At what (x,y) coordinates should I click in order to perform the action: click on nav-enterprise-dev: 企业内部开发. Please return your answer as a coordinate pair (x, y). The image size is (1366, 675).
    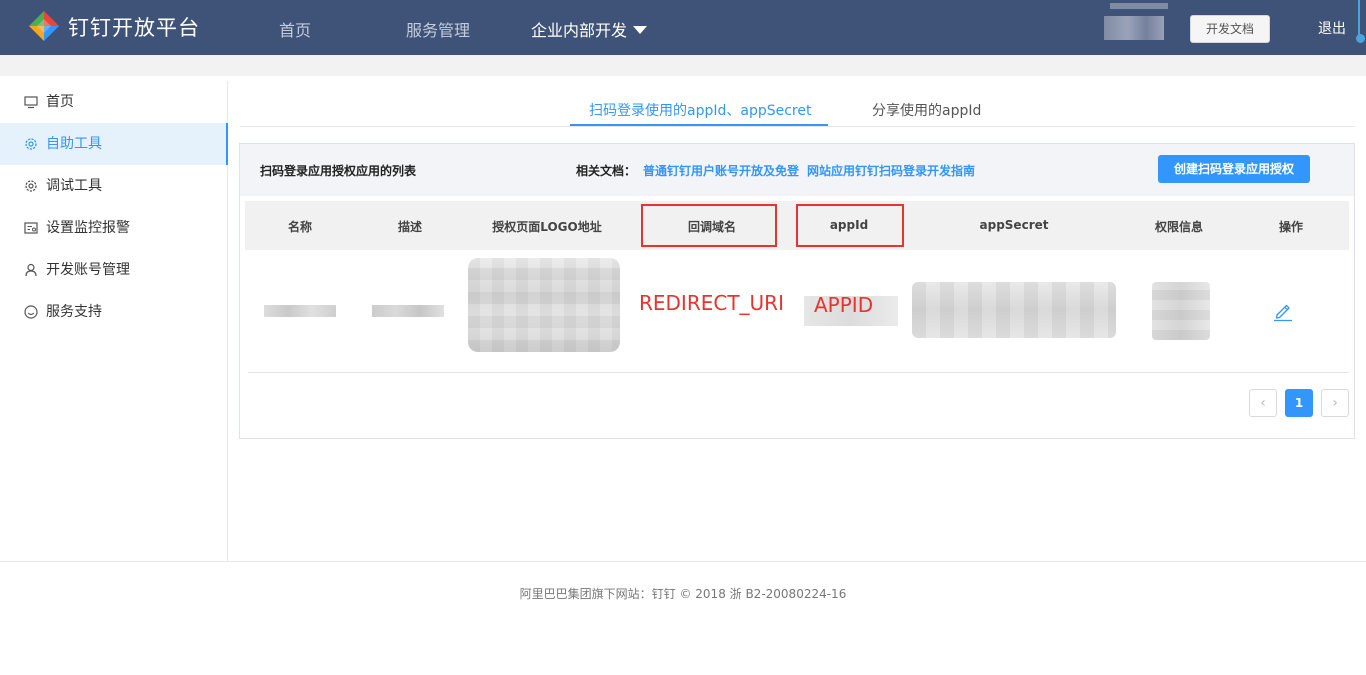
    Looking at the image, I should click on (589, 29).